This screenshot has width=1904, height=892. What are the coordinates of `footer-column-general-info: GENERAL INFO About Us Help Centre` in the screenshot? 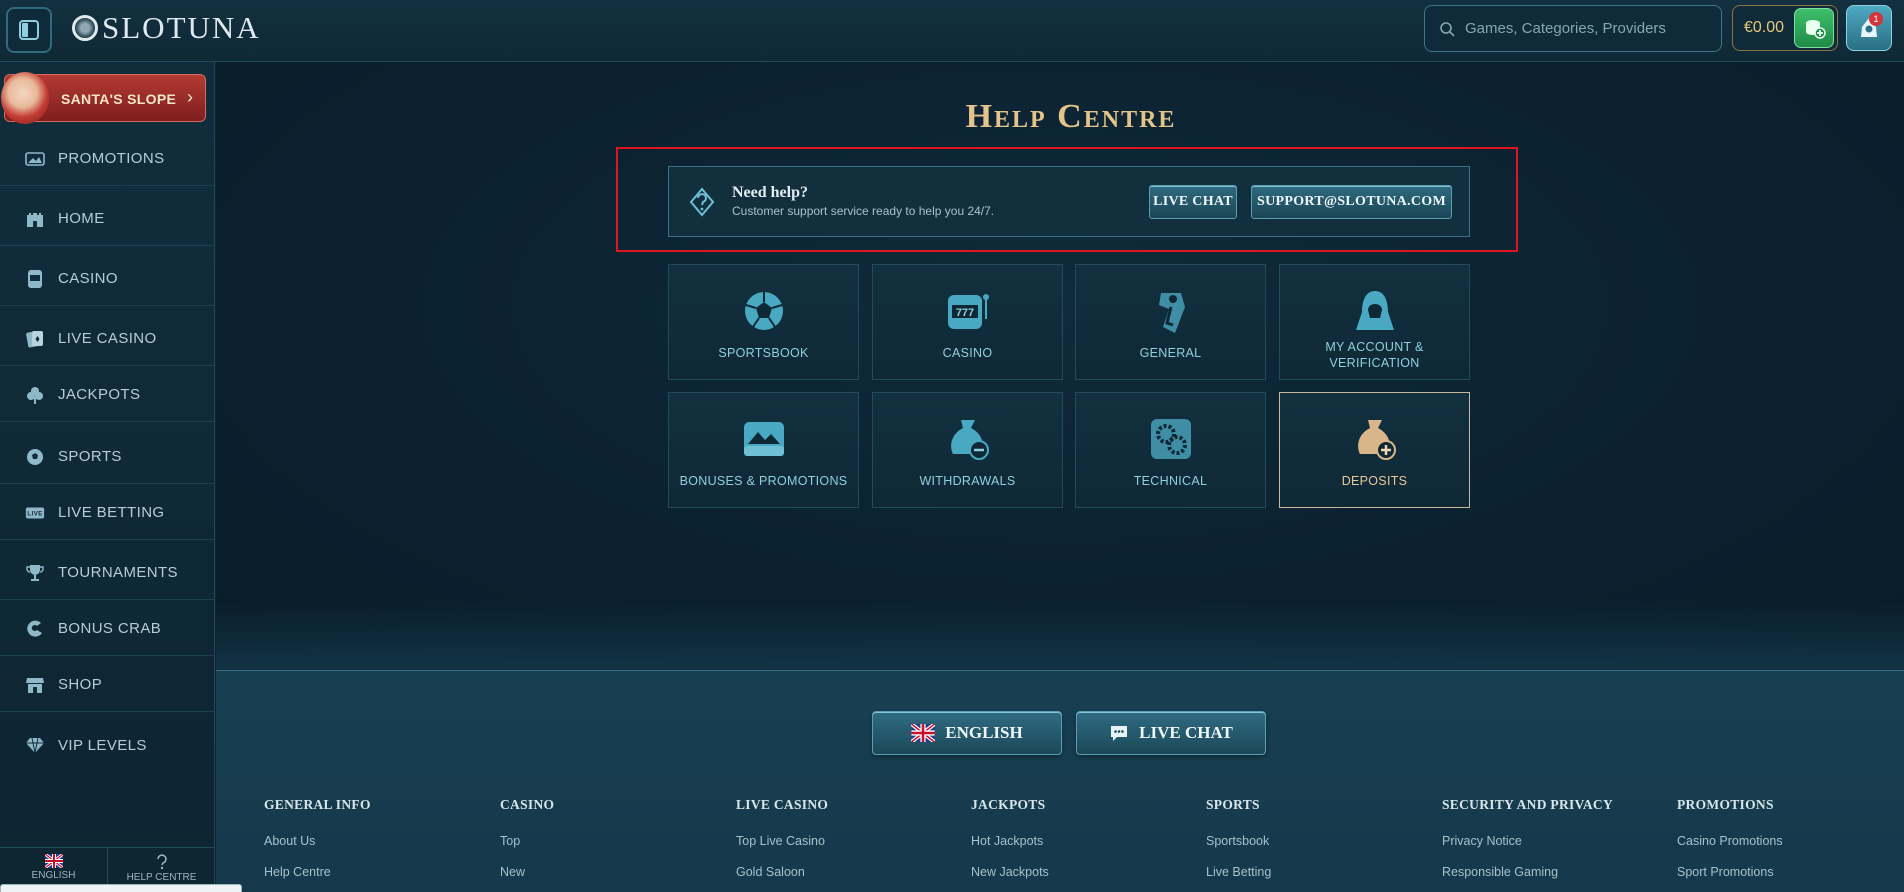 It's located at (317, 838).